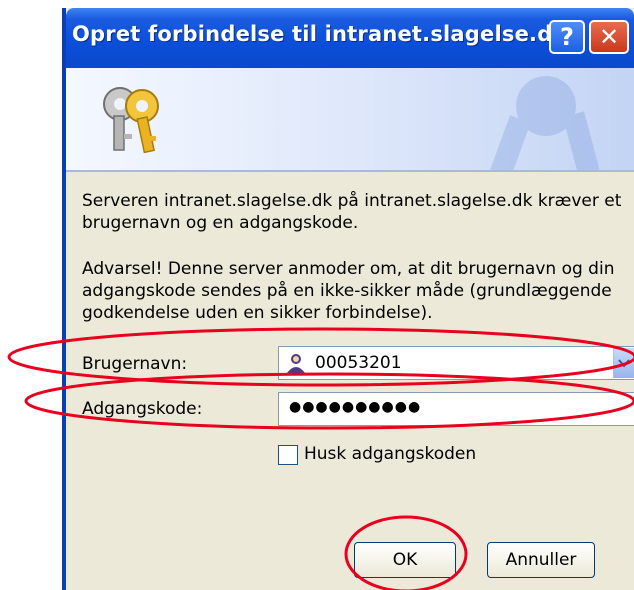 This screenshot has height=590, width=634. What do you see at coordinates (390, 454) in the screenshot?
I see `remember-password-label: Husk adgangskoden` at bounding box center [390, 454].